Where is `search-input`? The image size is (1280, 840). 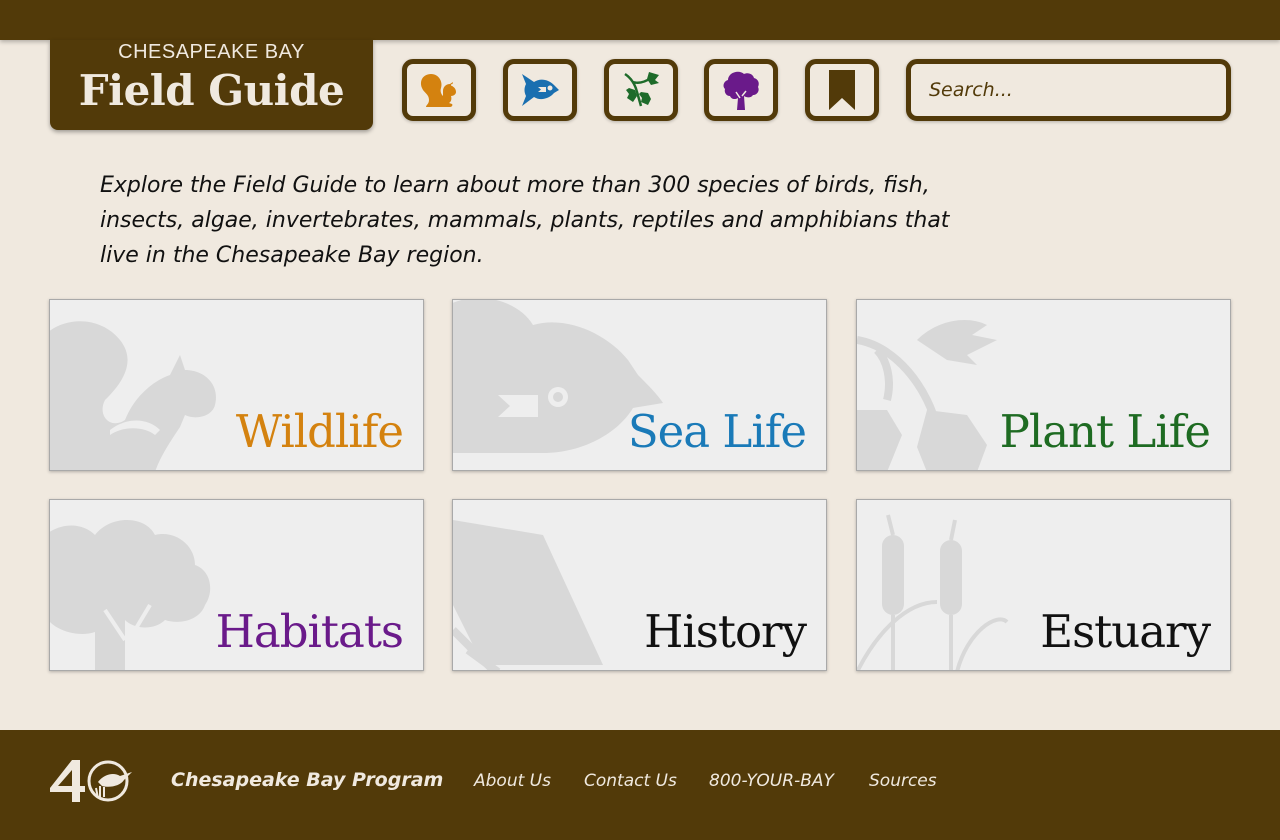
search-input is located at coordinates (1068, 90).